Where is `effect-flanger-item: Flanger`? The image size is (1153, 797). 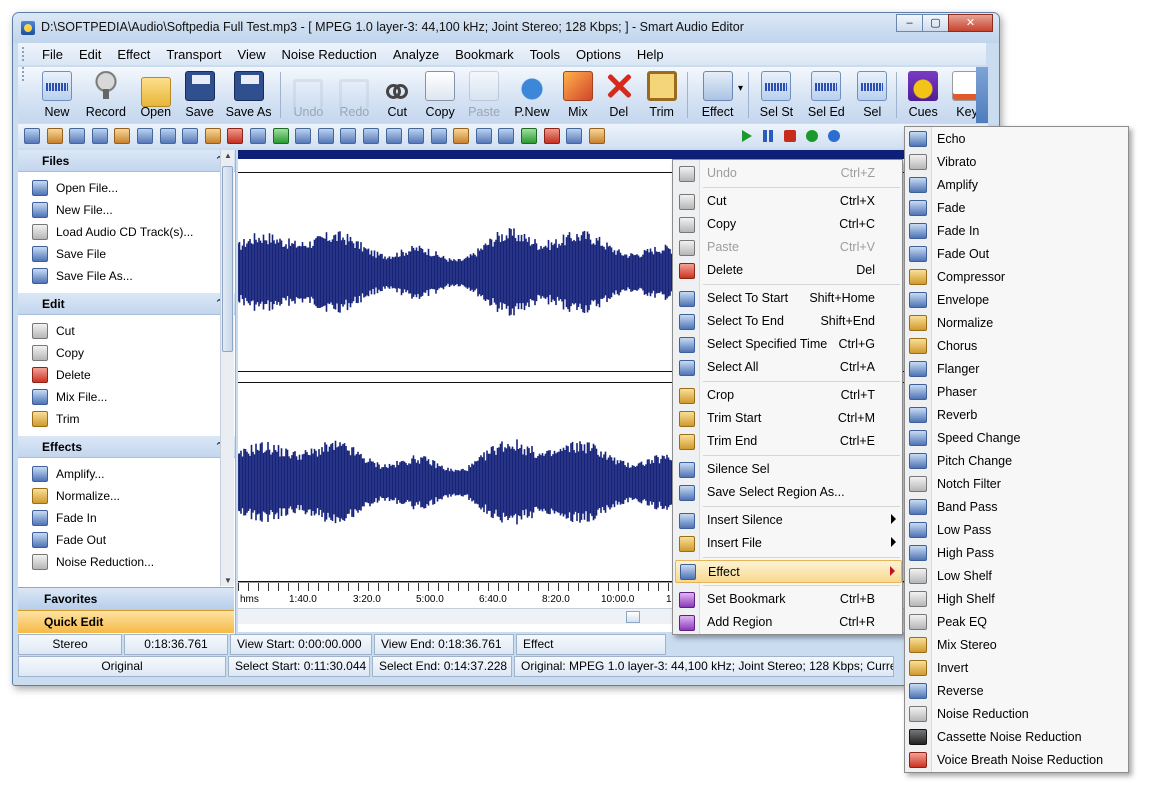 effect-flanger-item: Flanger is located at coordinates (1017, 369).